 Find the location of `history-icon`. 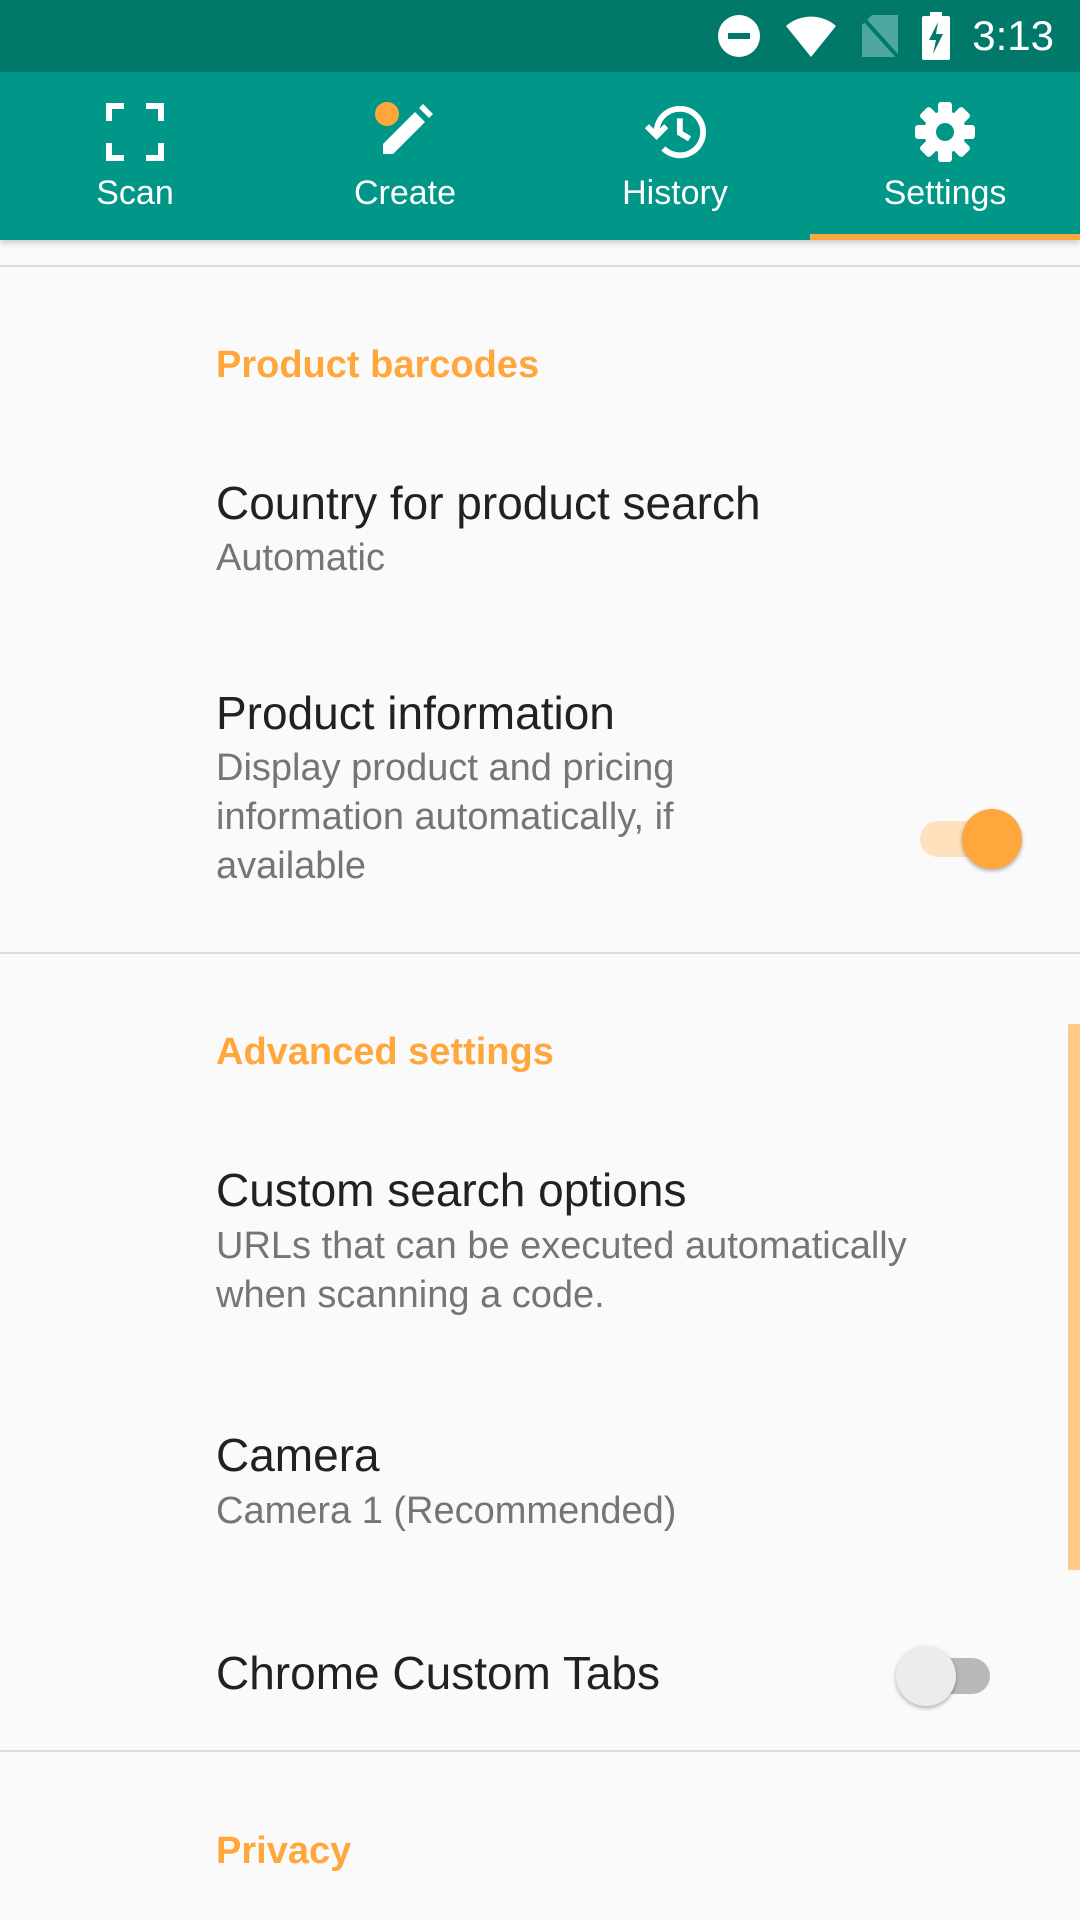

history-icon is located at coordinates (675, 132).